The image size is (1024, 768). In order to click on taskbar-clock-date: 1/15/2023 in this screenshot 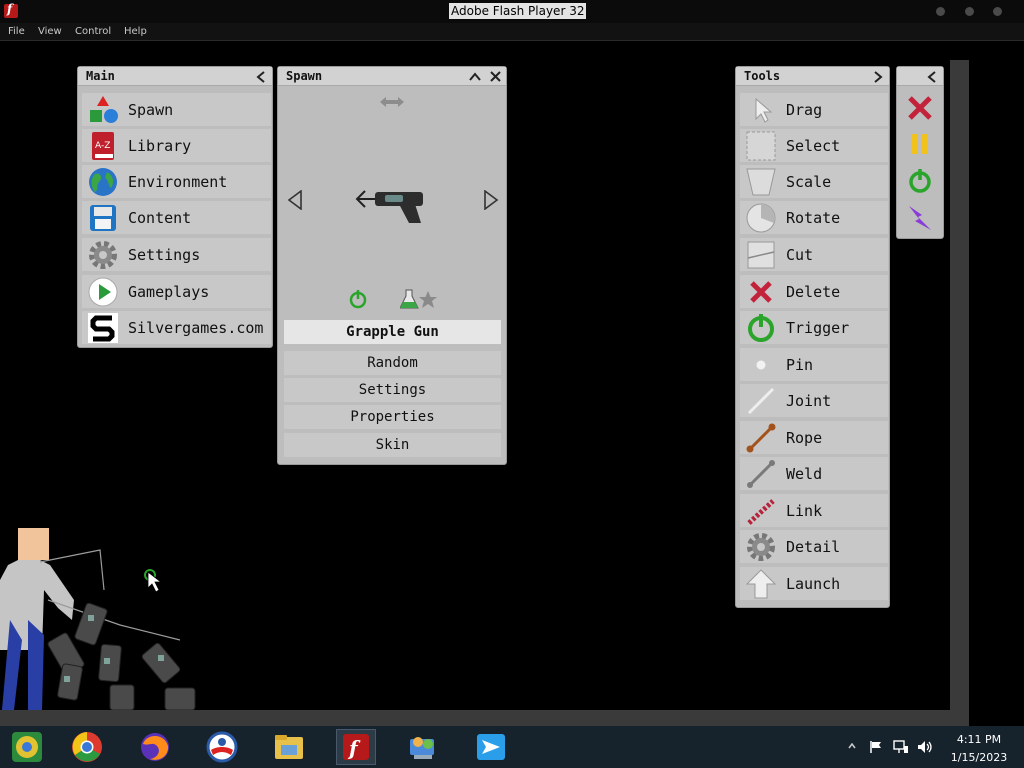, I will do `click(979, 757)`.